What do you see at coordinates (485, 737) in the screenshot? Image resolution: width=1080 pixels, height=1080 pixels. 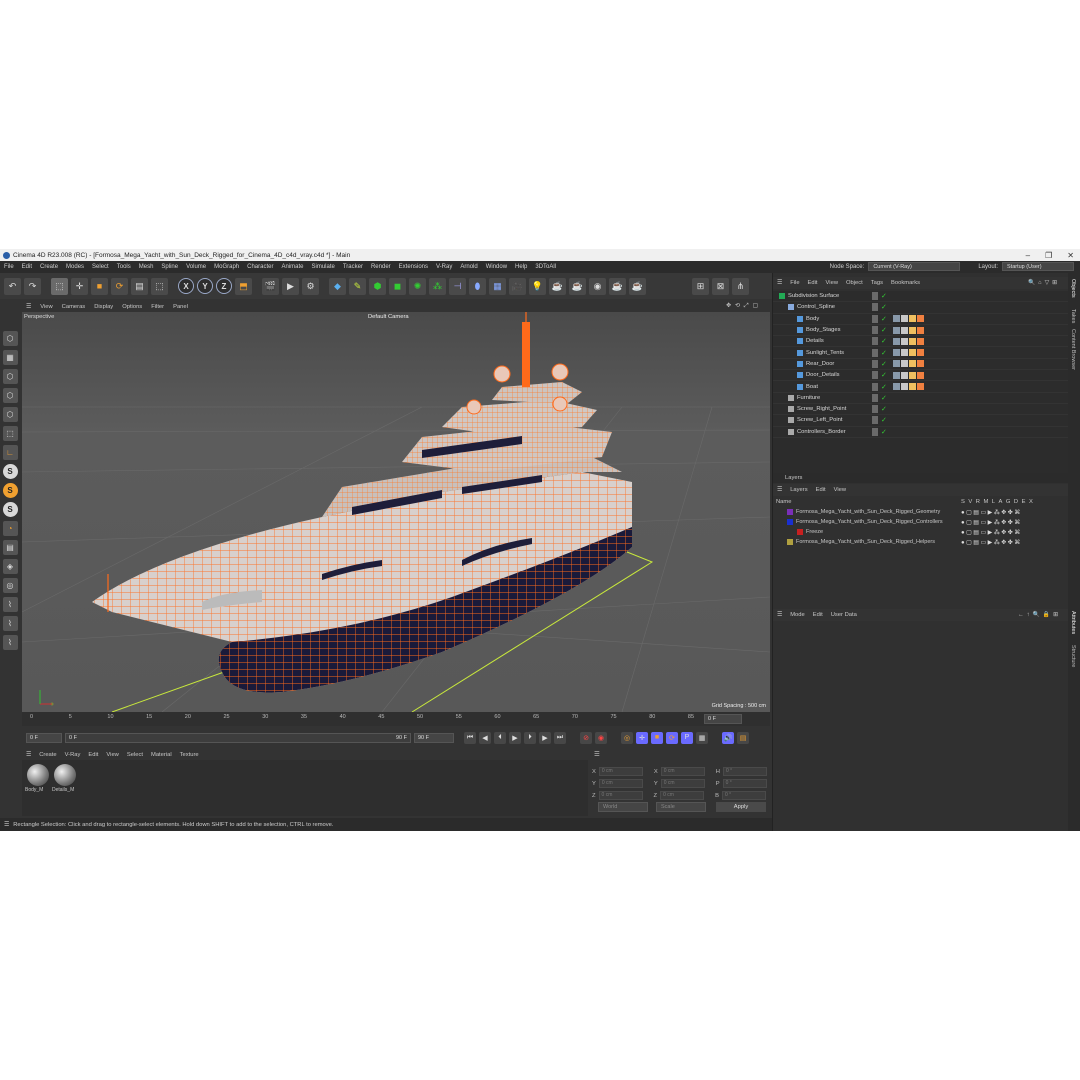 I see `prev-key-icon: ◀` at bounding box center [485, 737].